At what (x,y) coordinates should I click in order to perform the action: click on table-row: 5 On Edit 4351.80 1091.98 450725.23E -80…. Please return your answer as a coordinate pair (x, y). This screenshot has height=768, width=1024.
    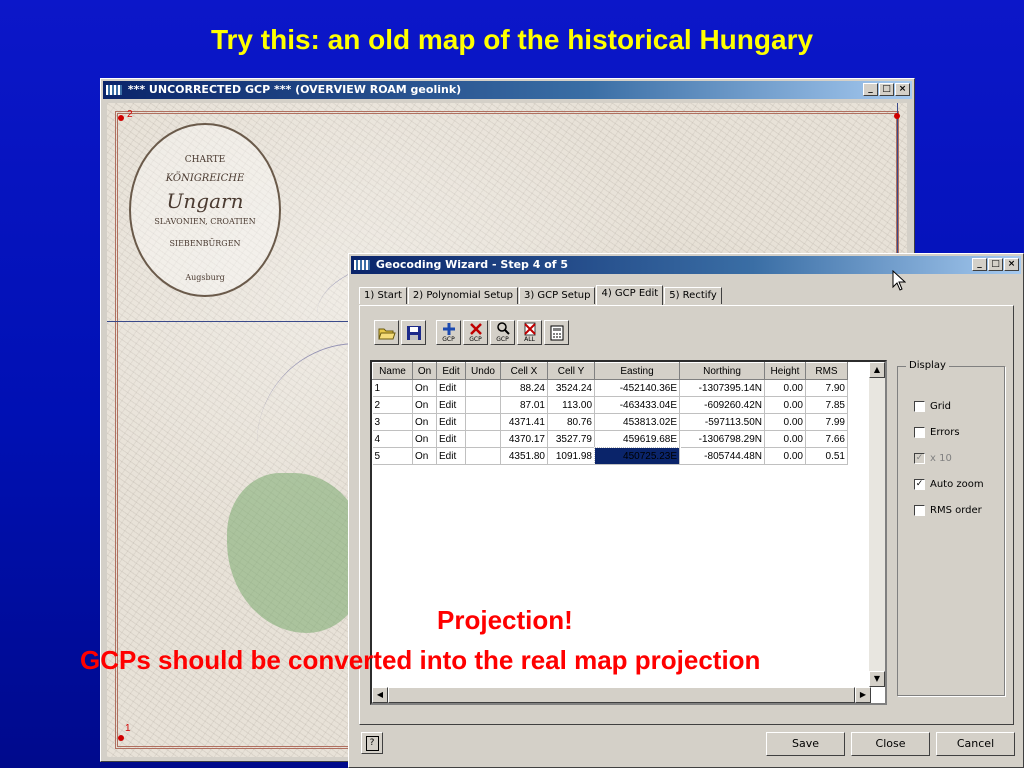
    Looking at the image, I should click on (610, 456).